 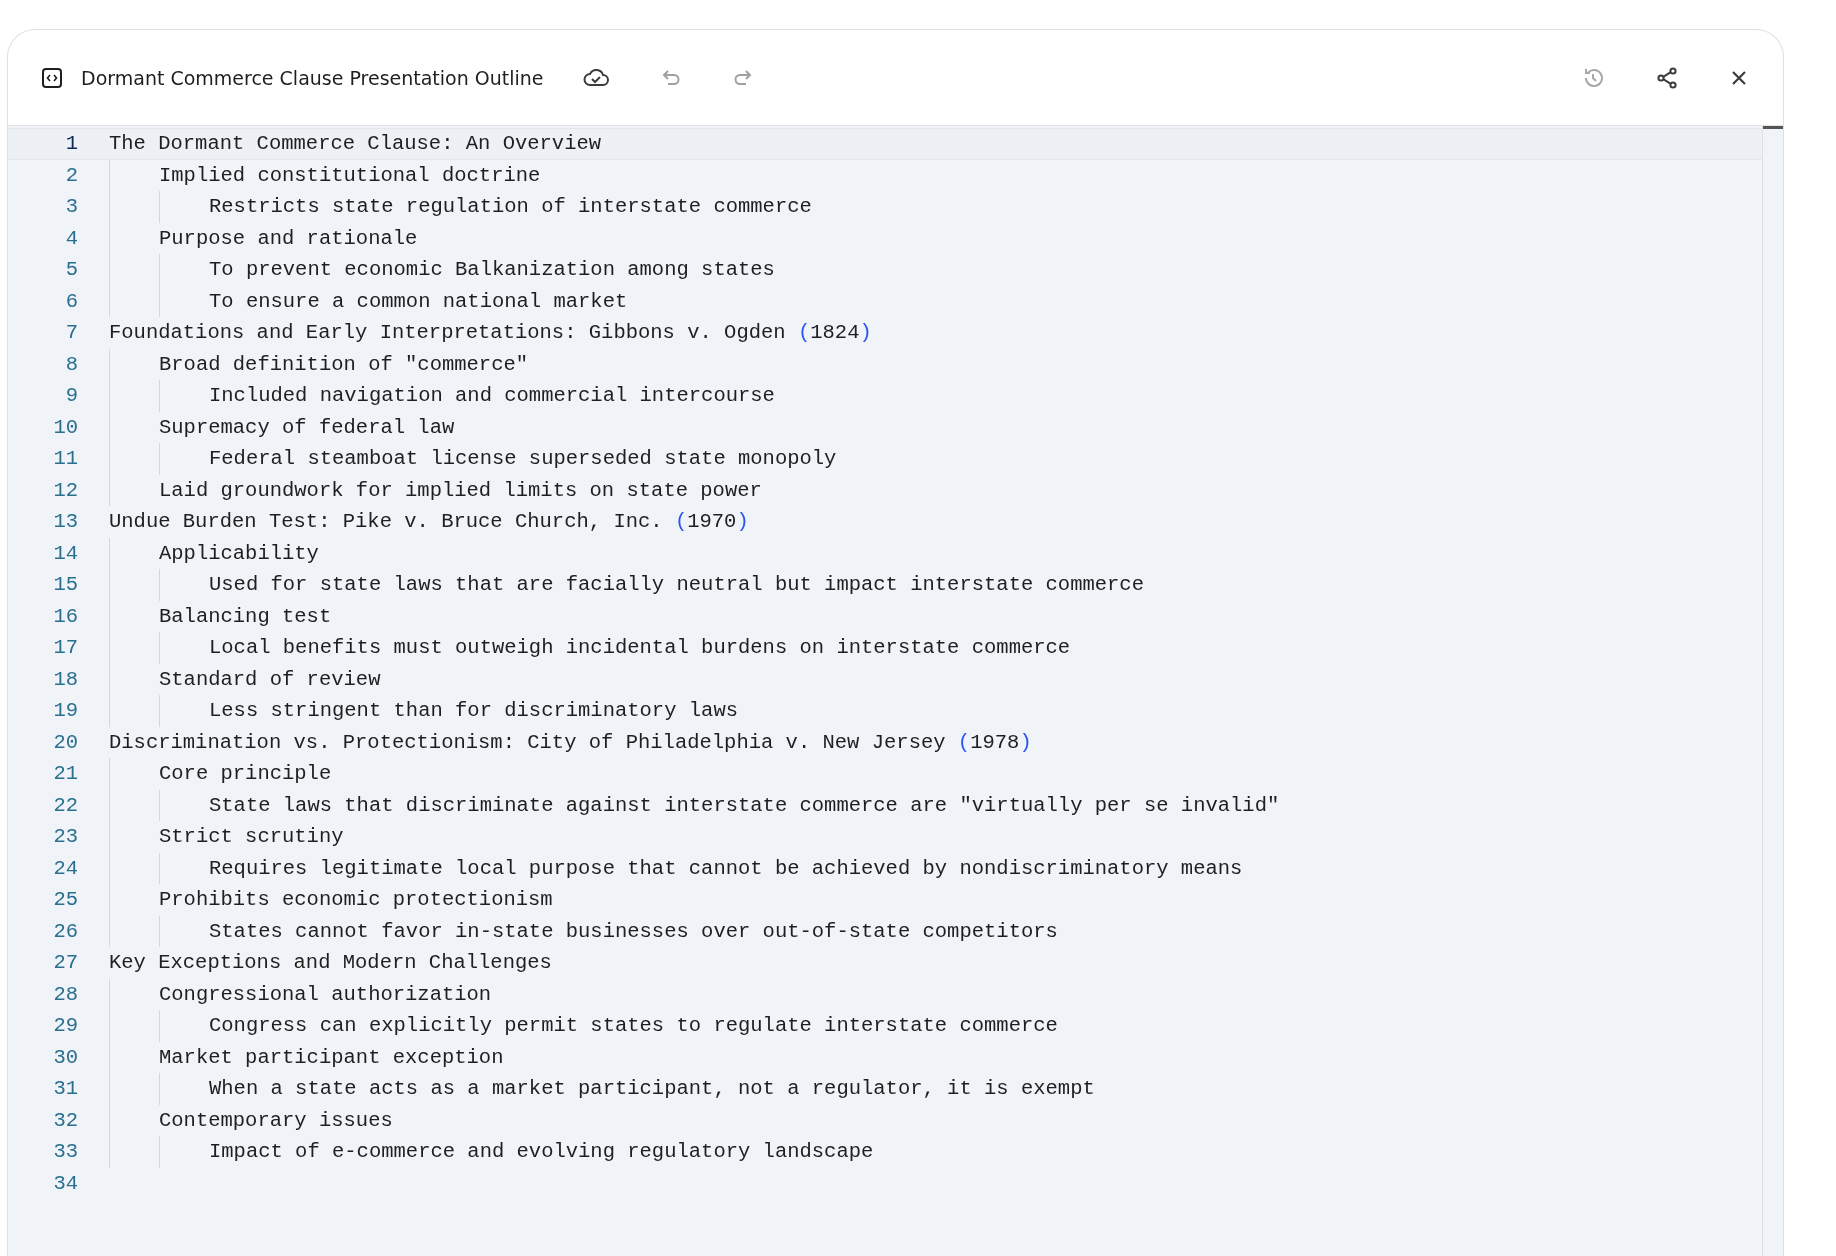 I want to click on line-number: 21, so click(x=65, y=774).